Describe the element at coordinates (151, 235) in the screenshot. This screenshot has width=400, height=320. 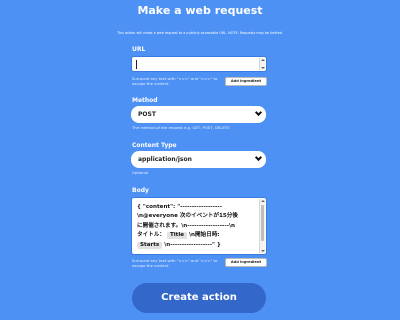
I see `body-line-4-prefix: タイトル：` at that location.